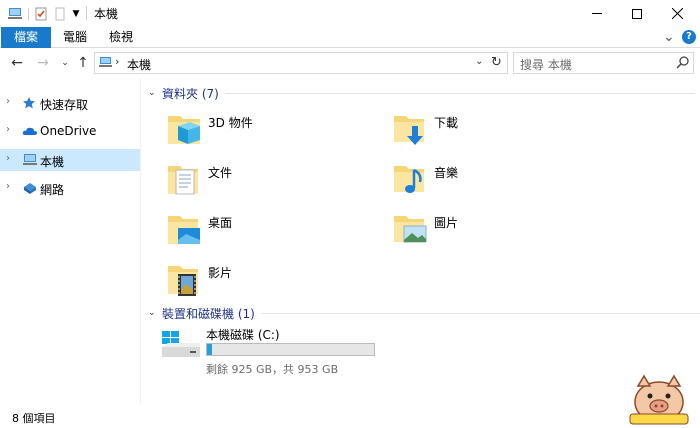 The image size is (700, 428). Describe the element at coordinates (220, 173) in the screenshot. I see `folder-name: 文件` at that location.